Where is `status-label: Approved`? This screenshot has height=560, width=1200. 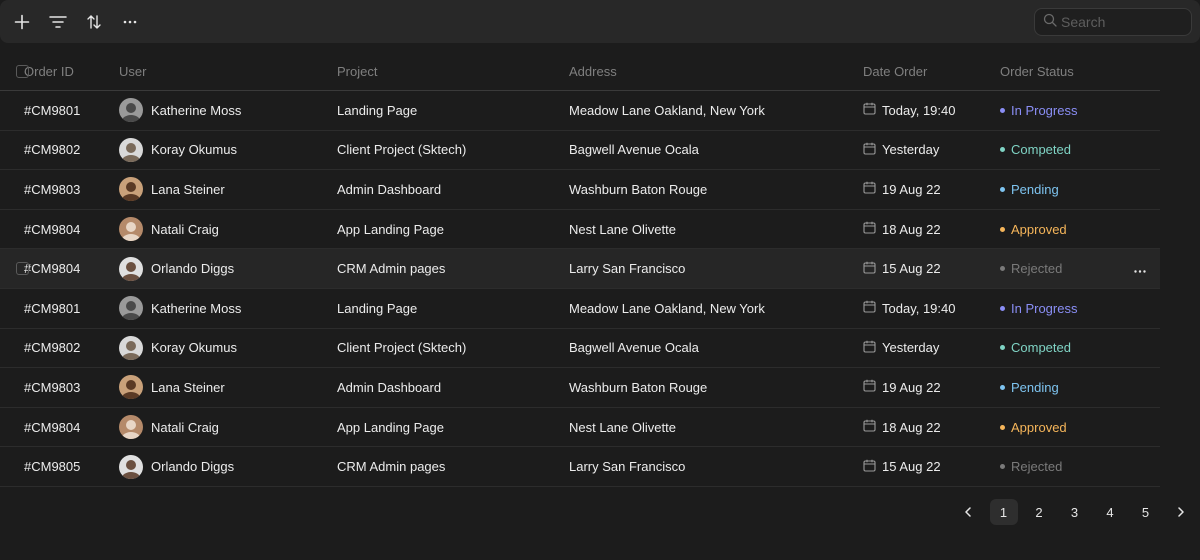 status-label: Approved is located at coordinates (1039, 229).